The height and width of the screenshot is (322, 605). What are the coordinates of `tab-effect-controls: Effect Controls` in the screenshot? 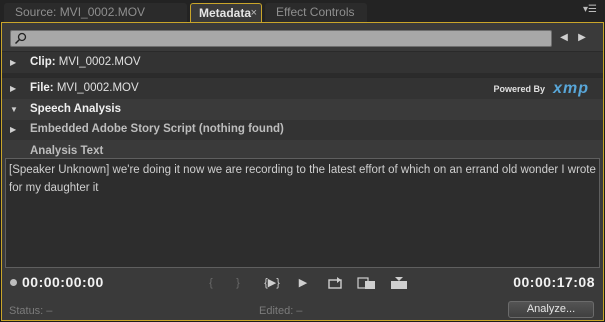 It's located at (316, 12).